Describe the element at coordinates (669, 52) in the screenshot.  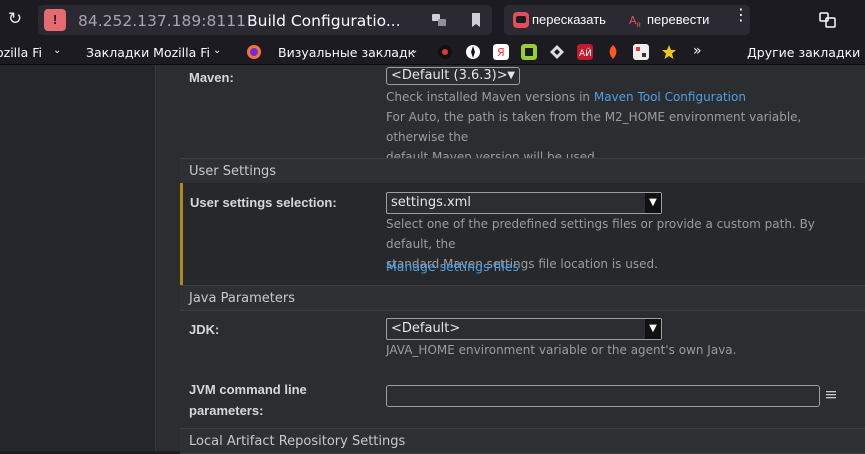
I see `star-icon` at that location.